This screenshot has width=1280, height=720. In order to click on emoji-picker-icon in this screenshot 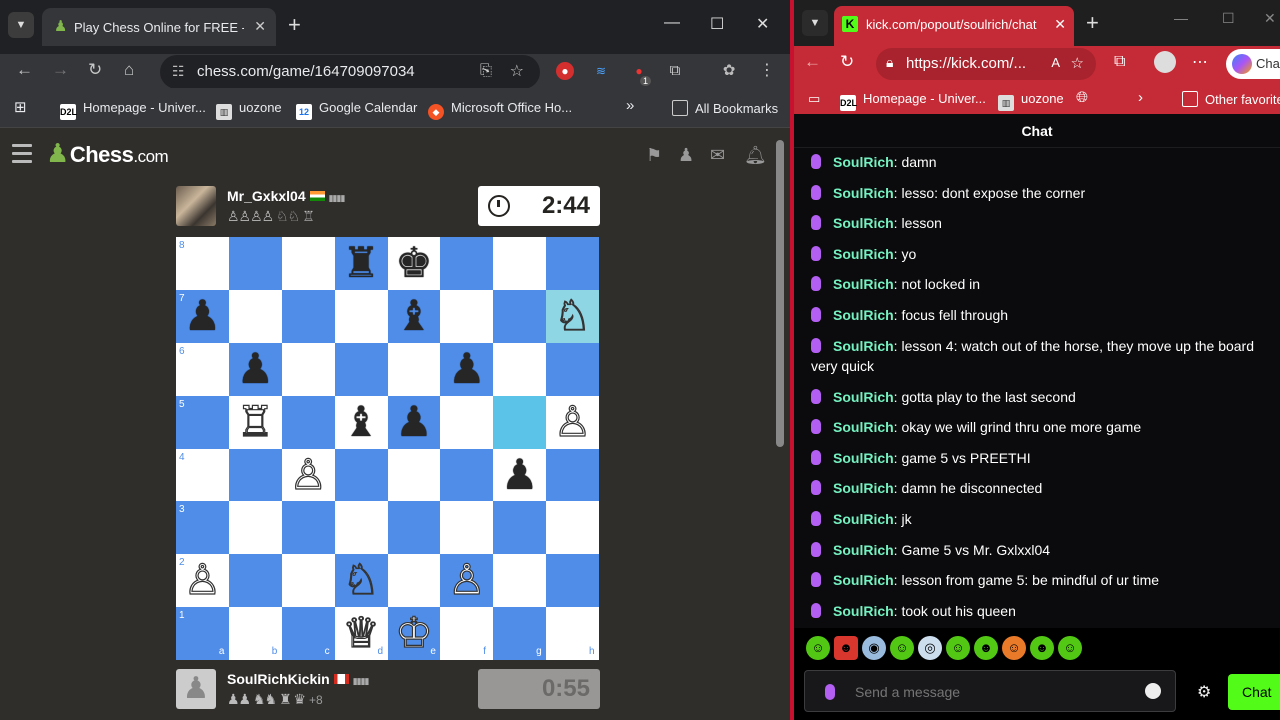, I will do `click(1153, 691)`.